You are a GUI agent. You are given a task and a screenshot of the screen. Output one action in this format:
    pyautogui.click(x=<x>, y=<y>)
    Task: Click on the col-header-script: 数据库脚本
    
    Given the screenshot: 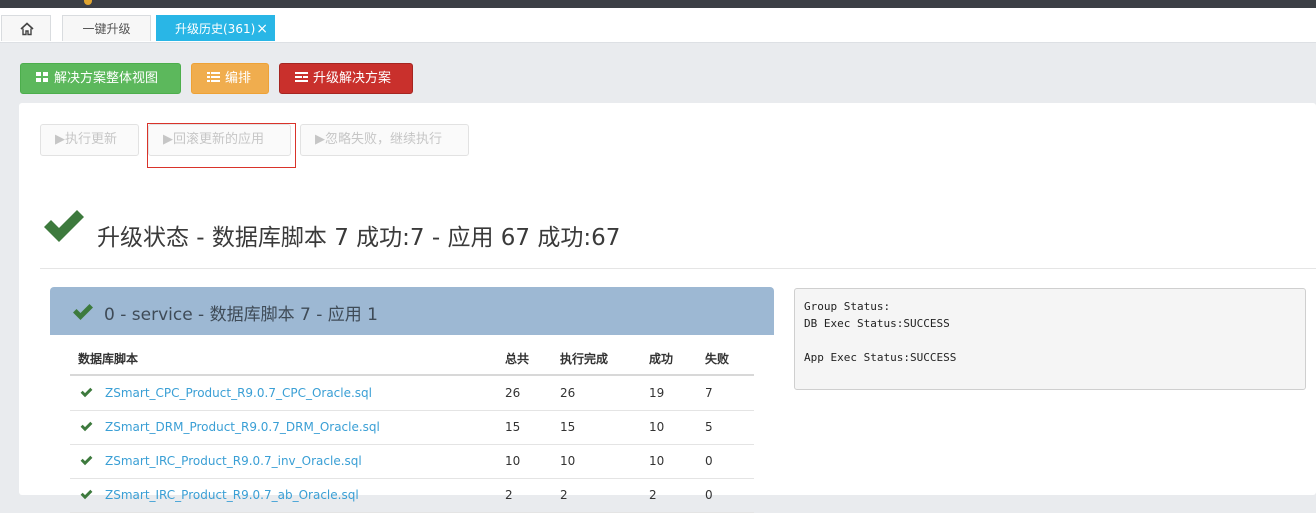 What is the action you would take?
    pyautogui.click(x=108, y=359)
    